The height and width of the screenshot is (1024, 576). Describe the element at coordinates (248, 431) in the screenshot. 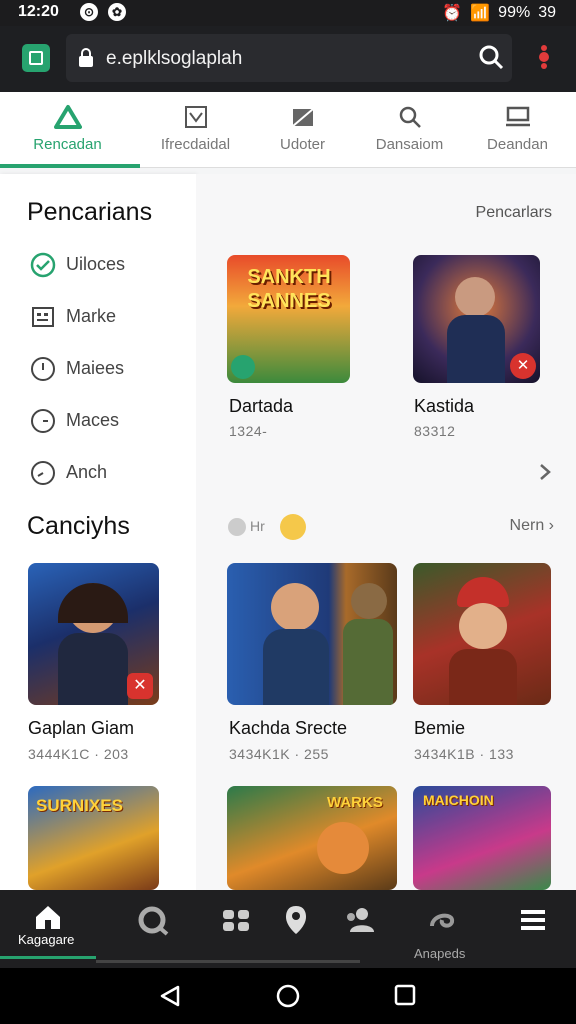

I see `game-meta: 1324-` at that location.